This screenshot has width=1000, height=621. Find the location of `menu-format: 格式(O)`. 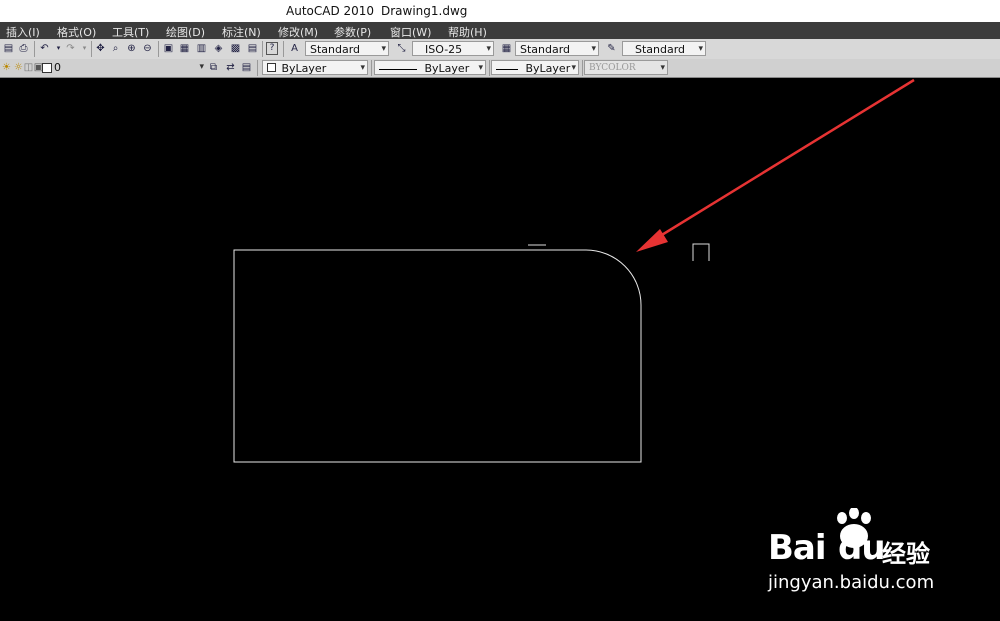

menu-format: 格式(O) is located at coordinates (76, 32).